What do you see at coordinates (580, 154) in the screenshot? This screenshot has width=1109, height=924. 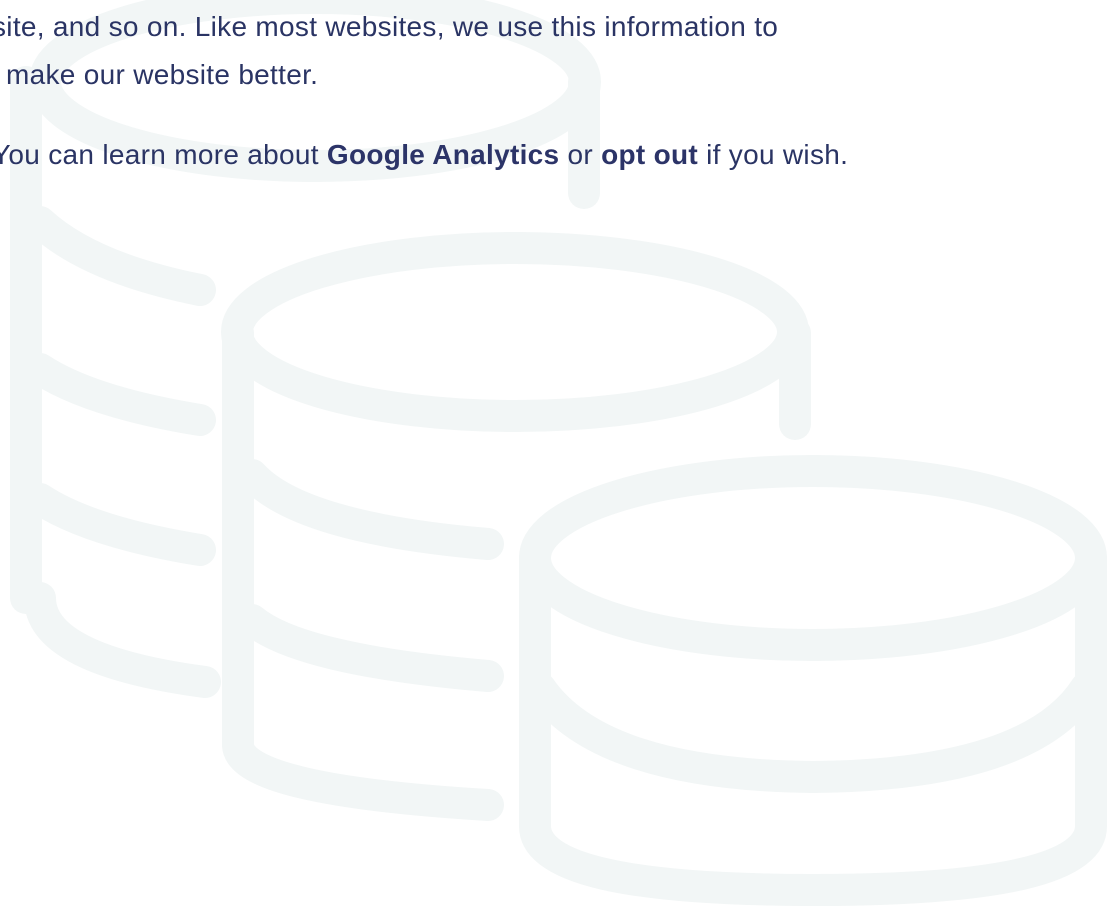 I see `learn-more-or: or` at bounding box center [580, 154].